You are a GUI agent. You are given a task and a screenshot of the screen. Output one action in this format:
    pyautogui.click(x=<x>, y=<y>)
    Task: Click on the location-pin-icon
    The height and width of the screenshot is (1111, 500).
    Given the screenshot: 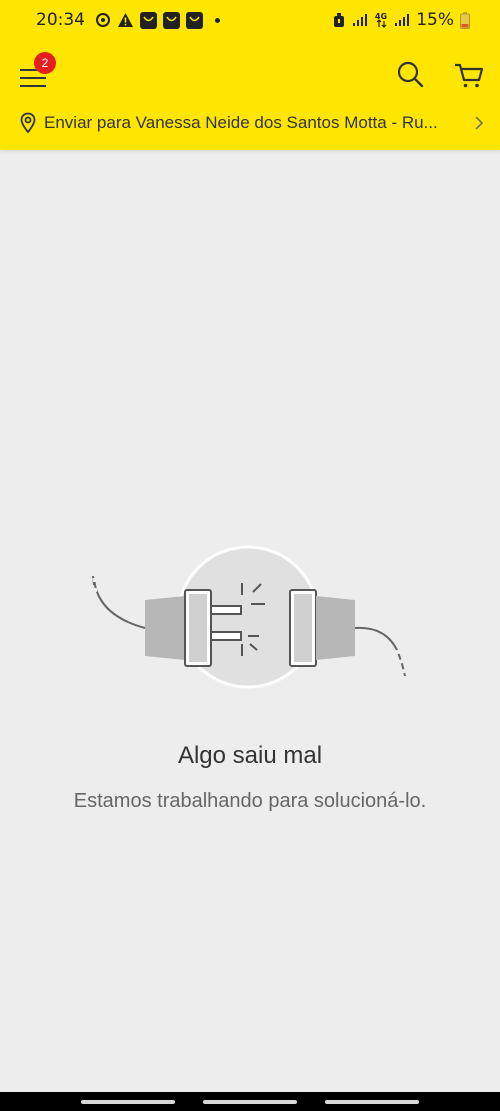 What is the action you would take?
    pyautogui.click(x=28, y=123)
    